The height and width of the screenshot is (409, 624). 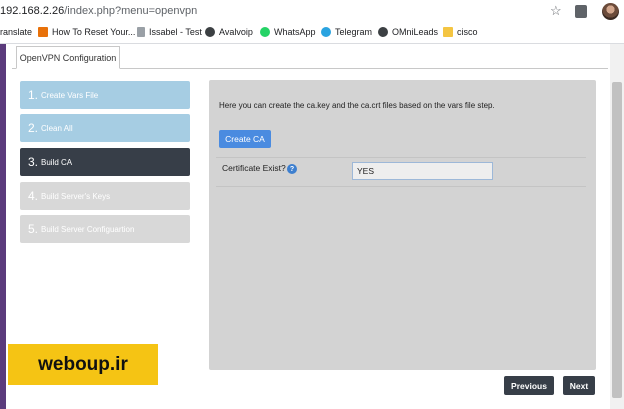 I want to click on bookmark-translate: ranslate, so click(x=16, y=32).